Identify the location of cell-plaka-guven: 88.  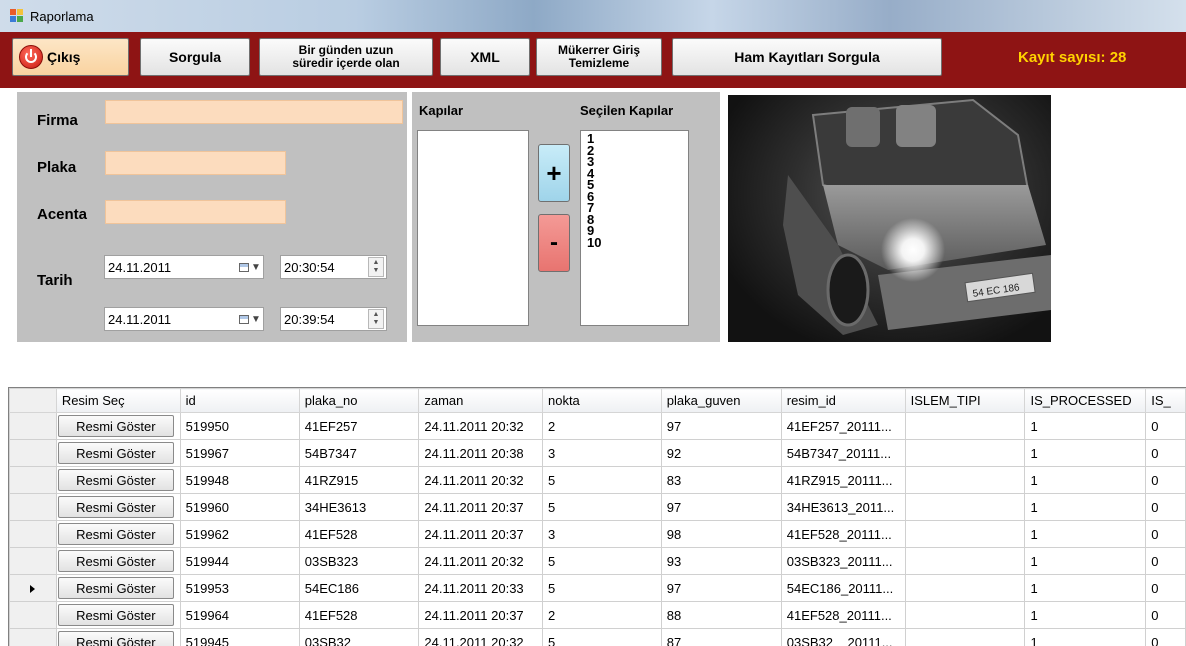
(721, 615).